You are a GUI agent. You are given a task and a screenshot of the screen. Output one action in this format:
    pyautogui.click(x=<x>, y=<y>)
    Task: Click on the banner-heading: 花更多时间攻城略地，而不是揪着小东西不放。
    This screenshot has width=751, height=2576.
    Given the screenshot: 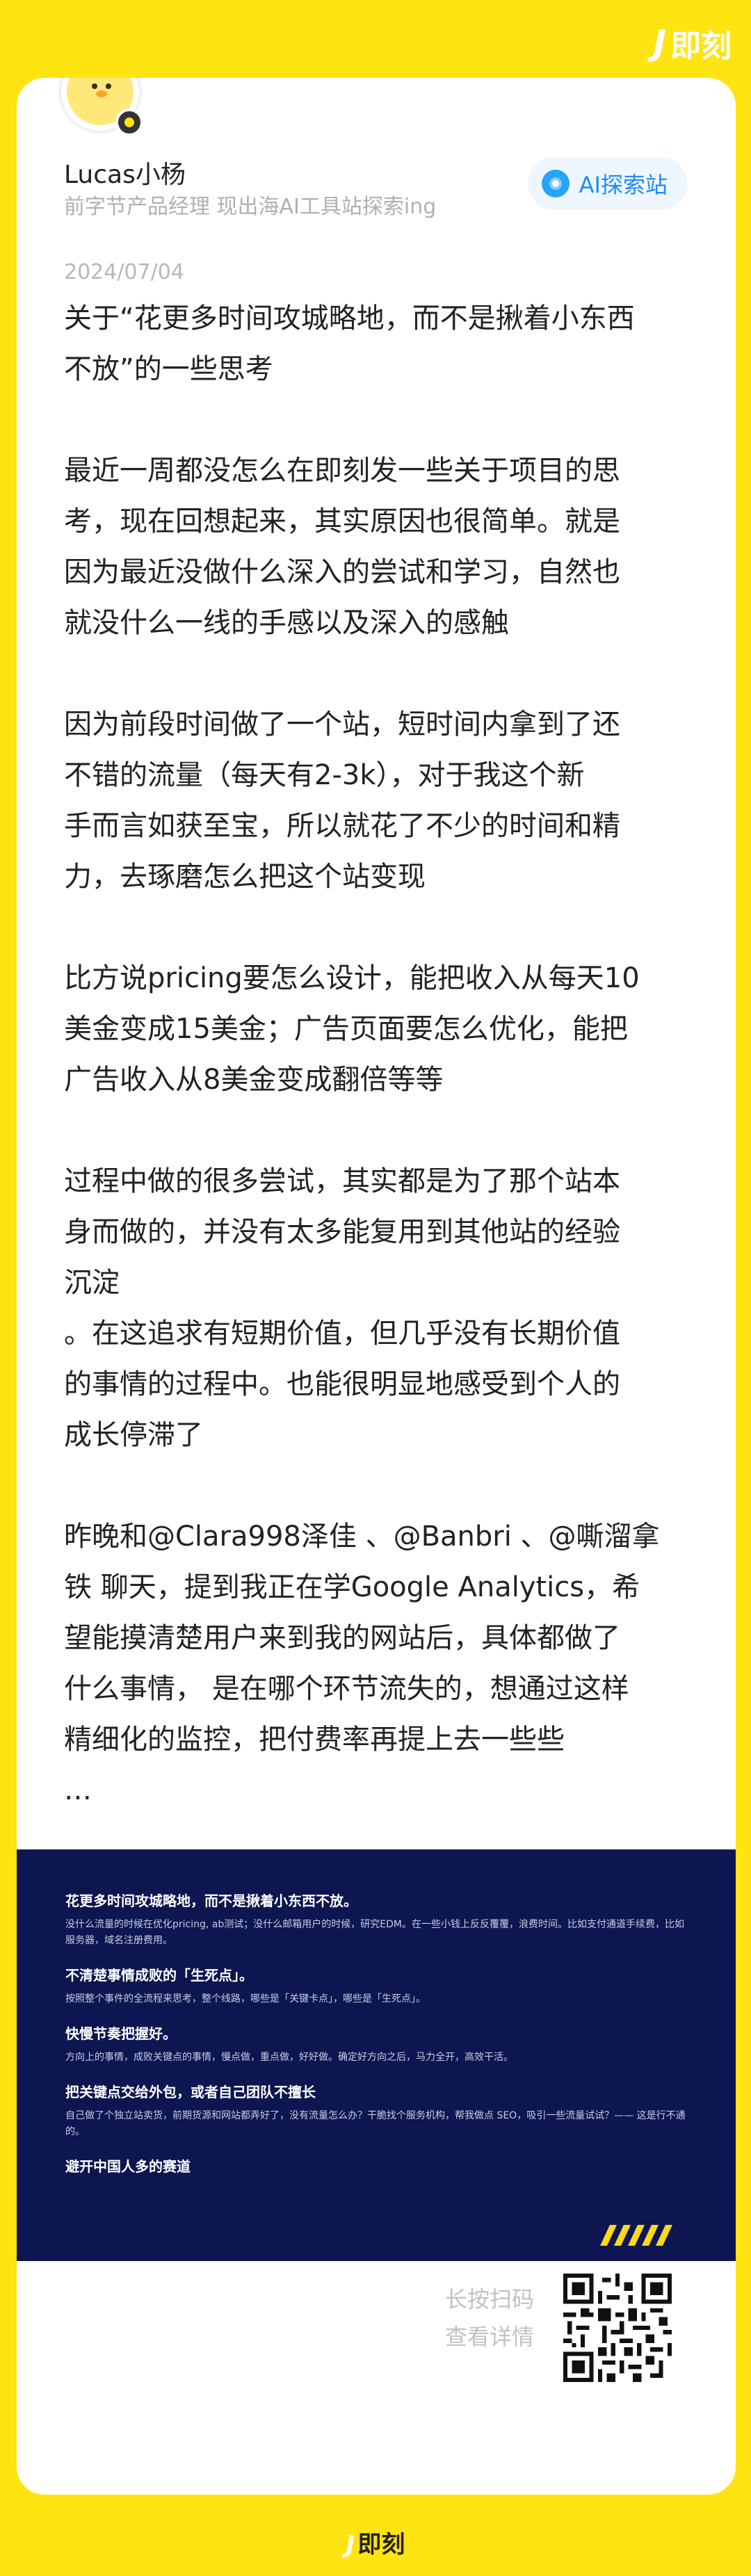 What is the action you would take?
    pyautogui.click(x=211, y=1901)
    